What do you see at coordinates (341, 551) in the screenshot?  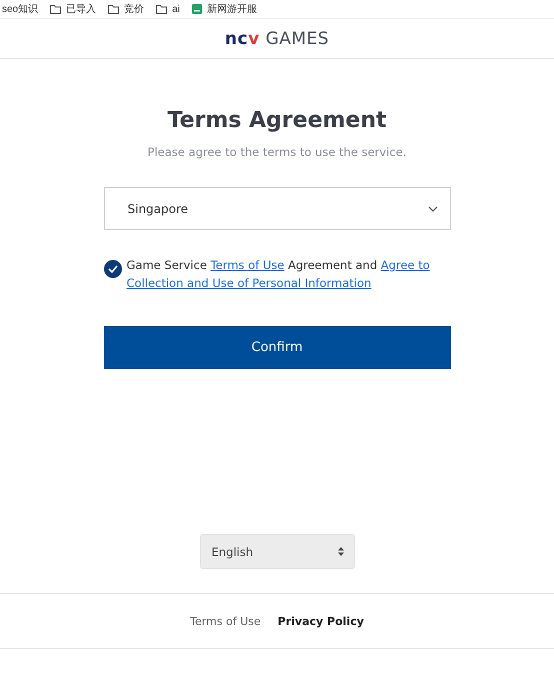 I see `sort-arrows-icon` at bounding box center [341, 551].